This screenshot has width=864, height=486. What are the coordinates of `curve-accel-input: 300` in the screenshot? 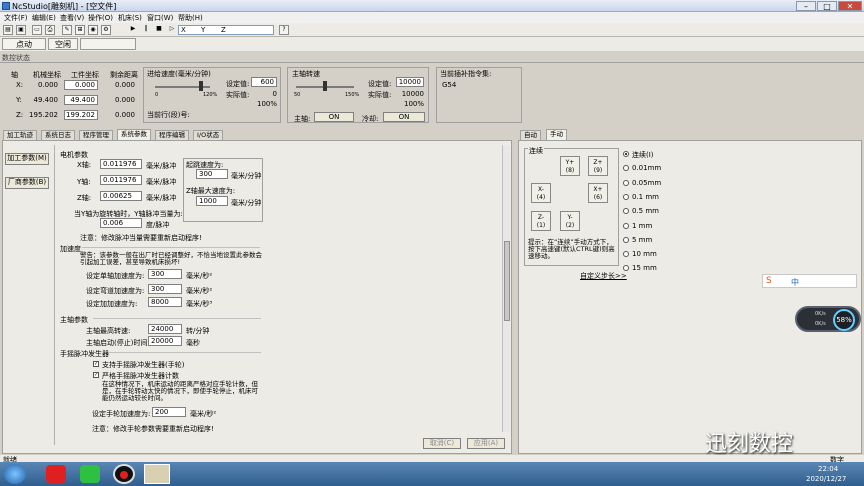 It's located at (165, 289).